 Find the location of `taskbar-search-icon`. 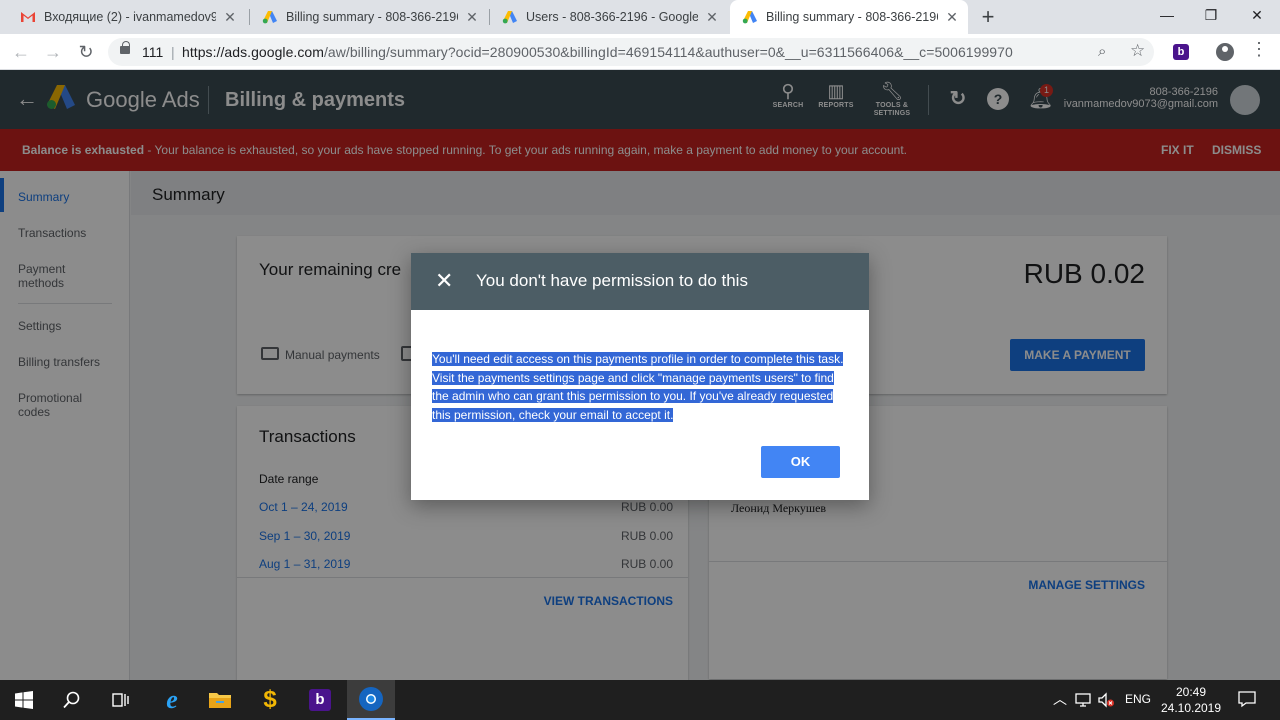

taskbar-search-icon is located at coordinates (72, 700).